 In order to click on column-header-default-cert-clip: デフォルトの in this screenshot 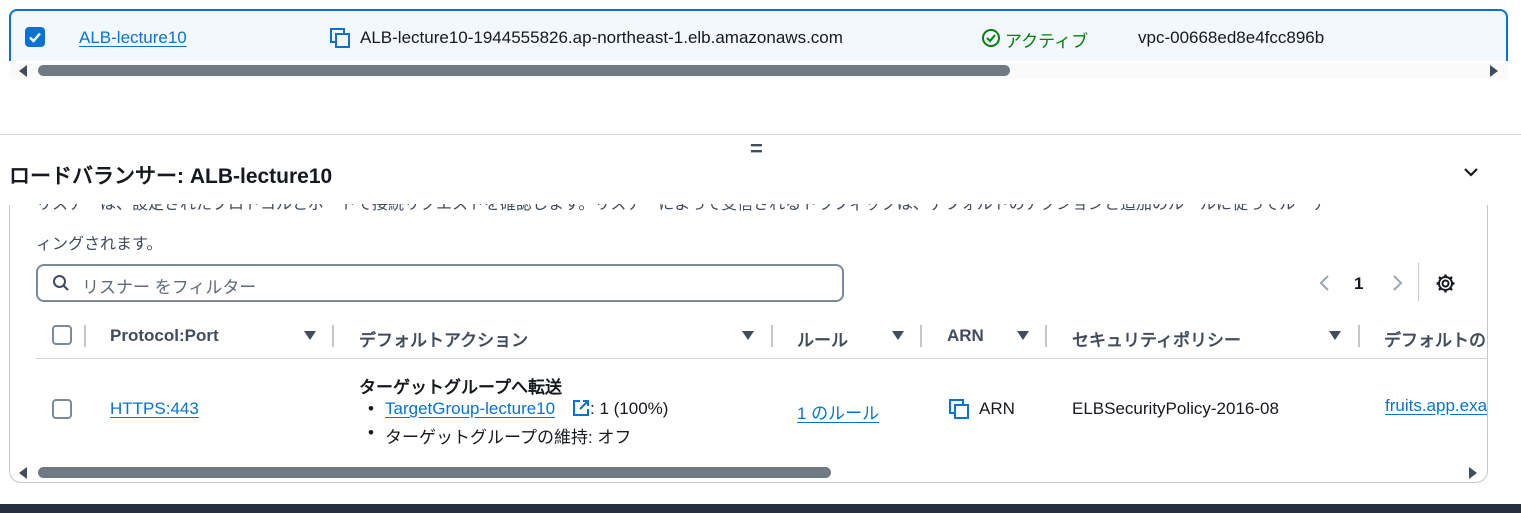, I will do `click(1436, 338)`.